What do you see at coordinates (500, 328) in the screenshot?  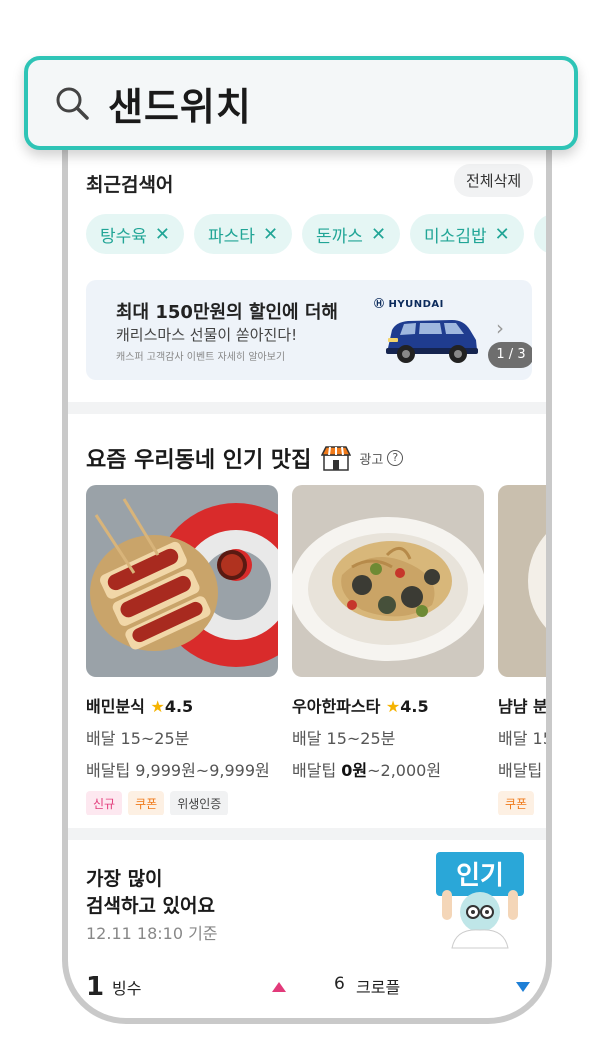 I see `chevron-right-icon: ›` at bounding box center [500, 328].